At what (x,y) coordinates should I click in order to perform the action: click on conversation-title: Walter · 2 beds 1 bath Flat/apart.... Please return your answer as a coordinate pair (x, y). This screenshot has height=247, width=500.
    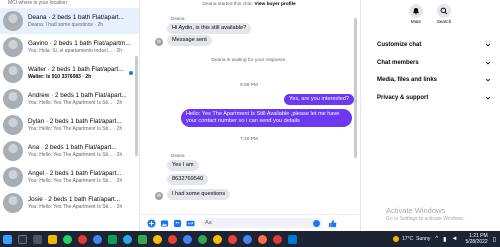
    Looking at the image, I should click on (76, 69).